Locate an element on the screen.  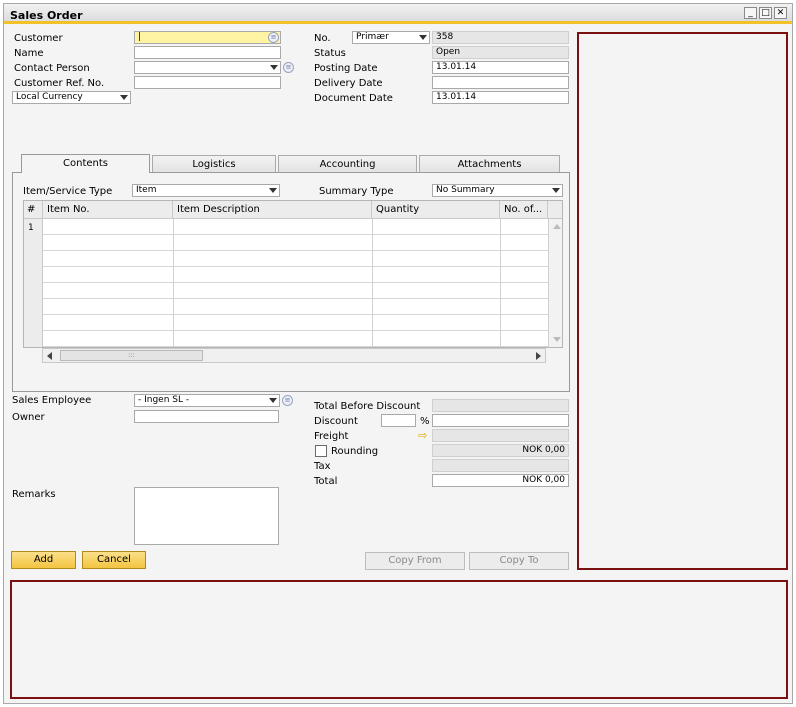
percent-sign: % is located at coordinates (425, 421).